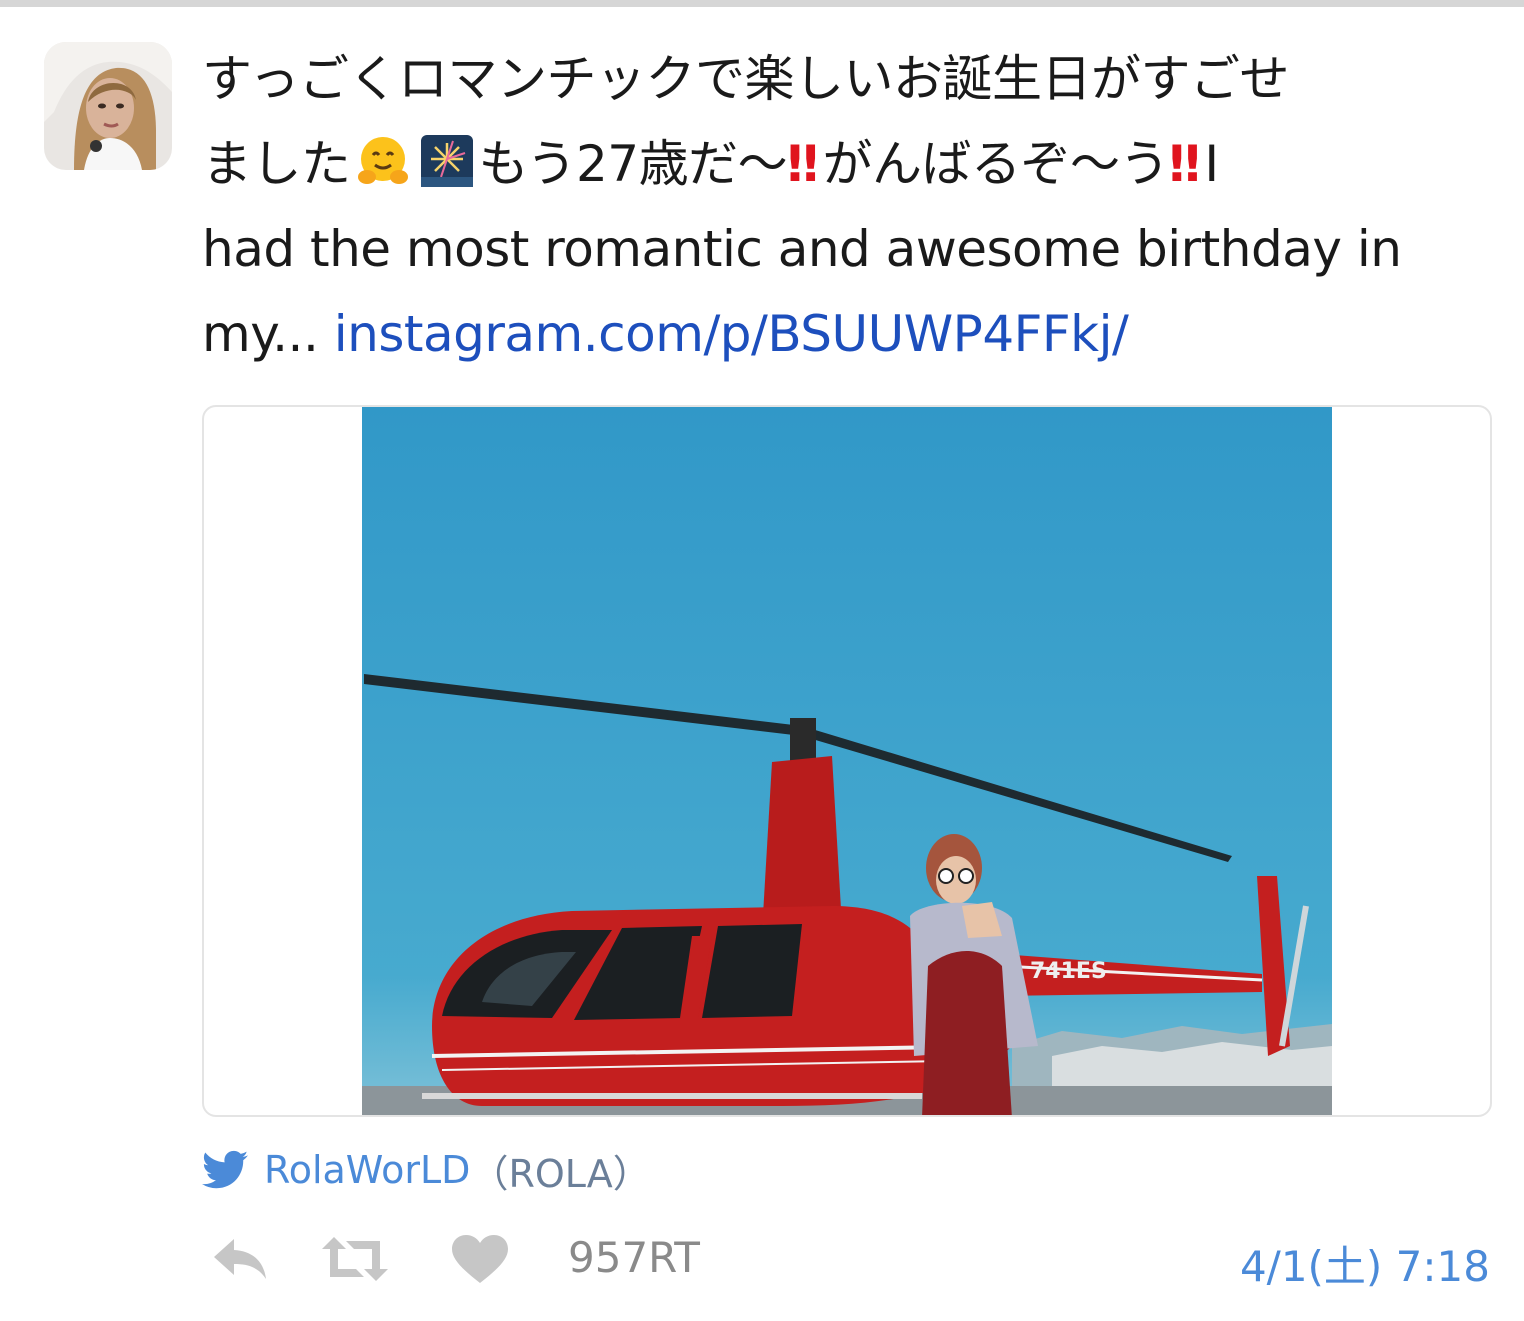 This screenshot has height=1321, width=1524. What do you see at coordinates (355, 1259) in the screenshot?
I see `retweet-icon` at bounding box center [355, 1259].